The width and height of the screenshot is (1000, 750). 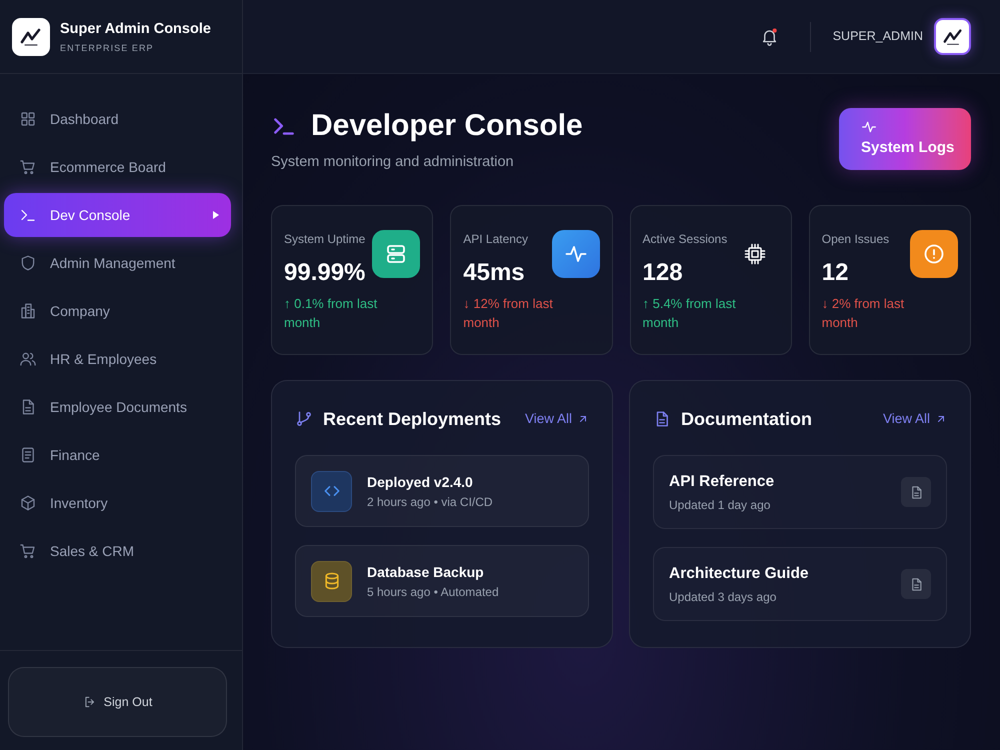 What do you see at coordinates (433, 592) in the screenshot?
I see `deployment-meta: 5 hours ago • Automated` at bounding box center [433, 592].